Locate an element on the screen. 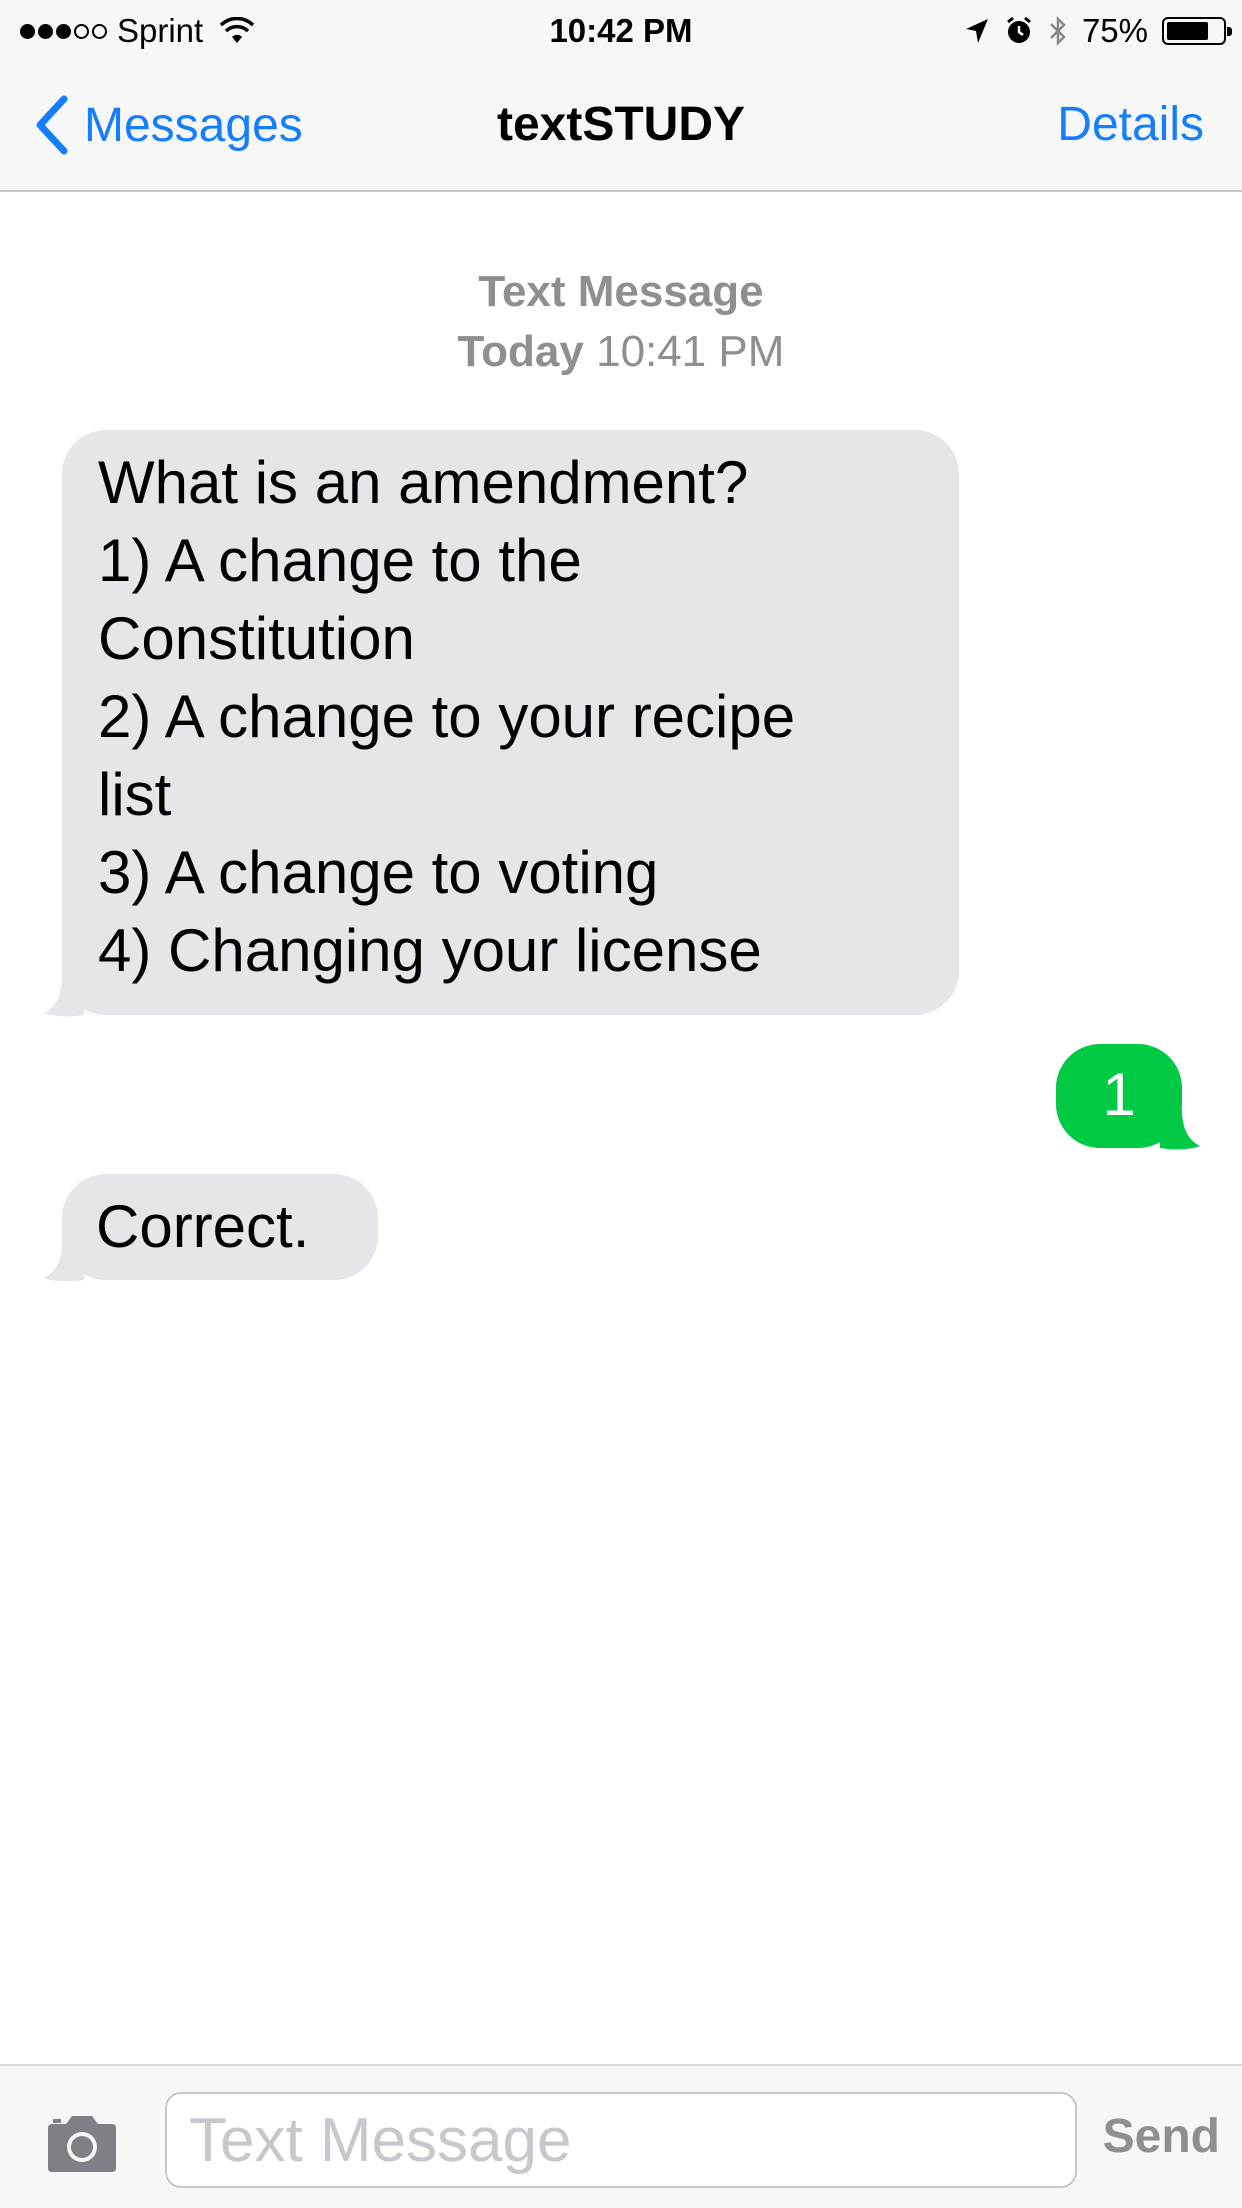 The height and width of the screenshot is (2208, 1242). battery-icon is located at coordinates (1197, 31).